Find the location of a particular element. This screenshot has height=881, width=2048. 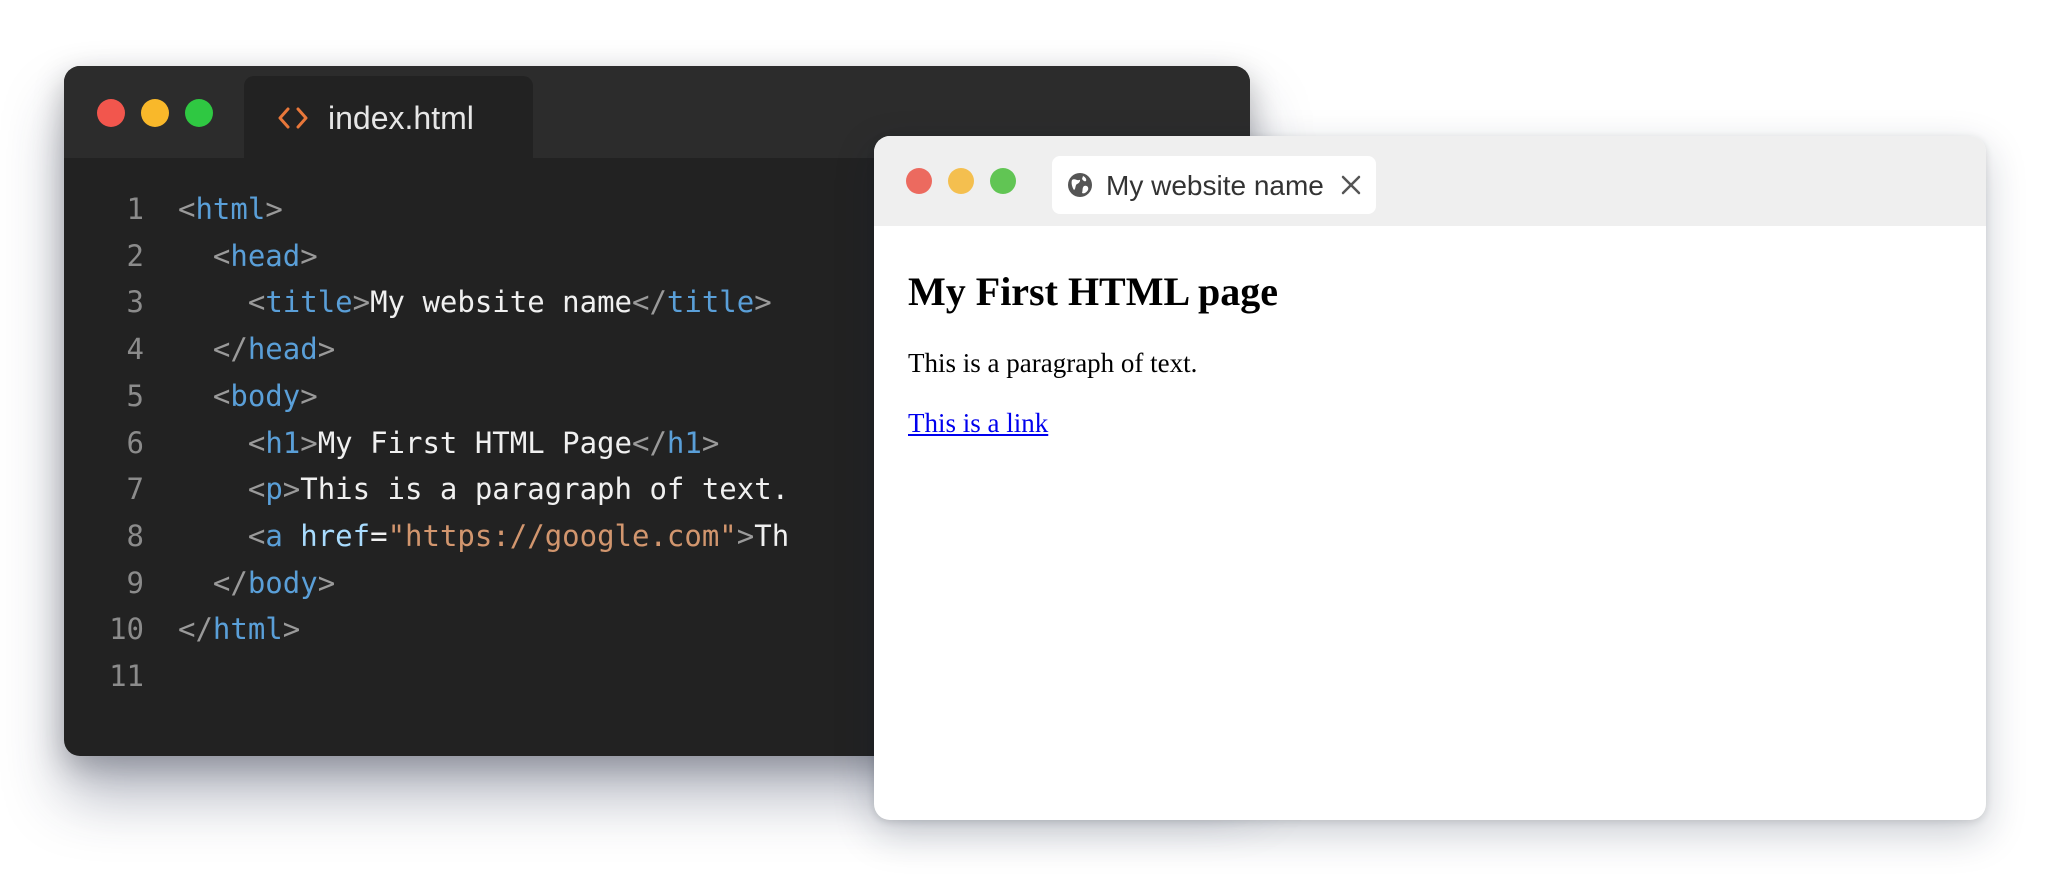

page-paragraph: This is a paragraph of text. is located at coordinates (1053, 363).